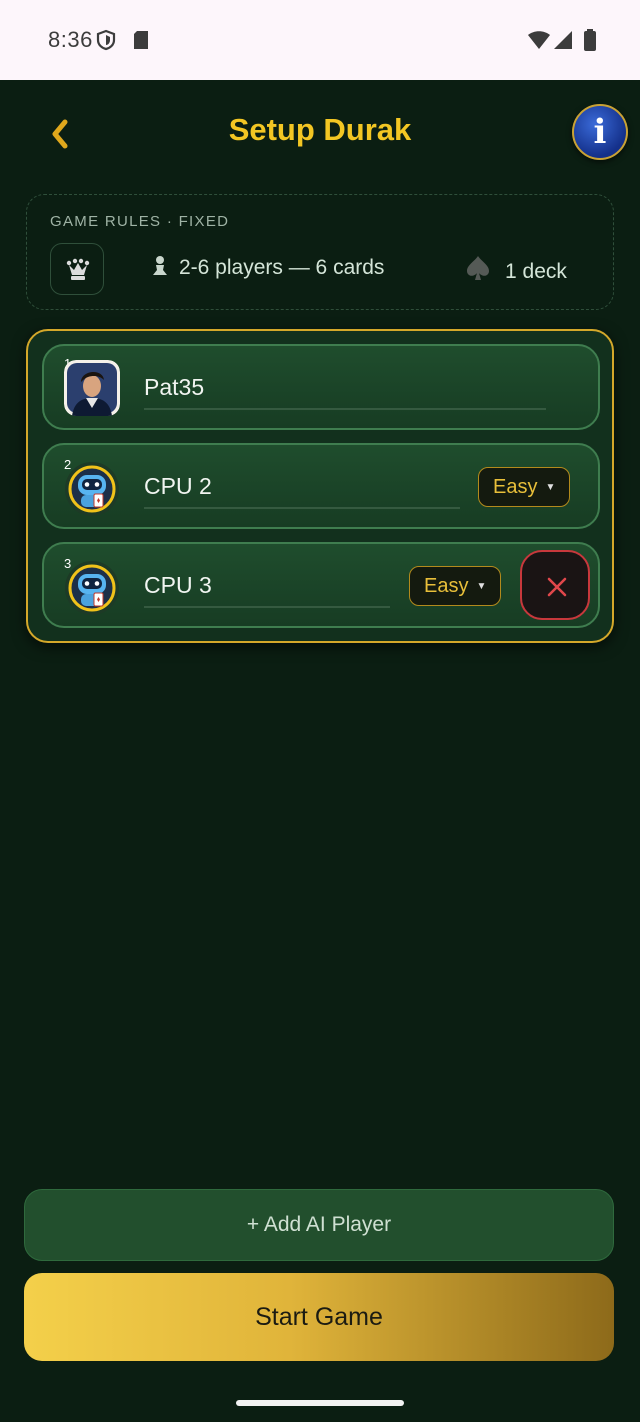 This screenshot has height=1422, width=640. I want to click on player-row: 2 CPU 2 Easy ▼, so click(321, 486).